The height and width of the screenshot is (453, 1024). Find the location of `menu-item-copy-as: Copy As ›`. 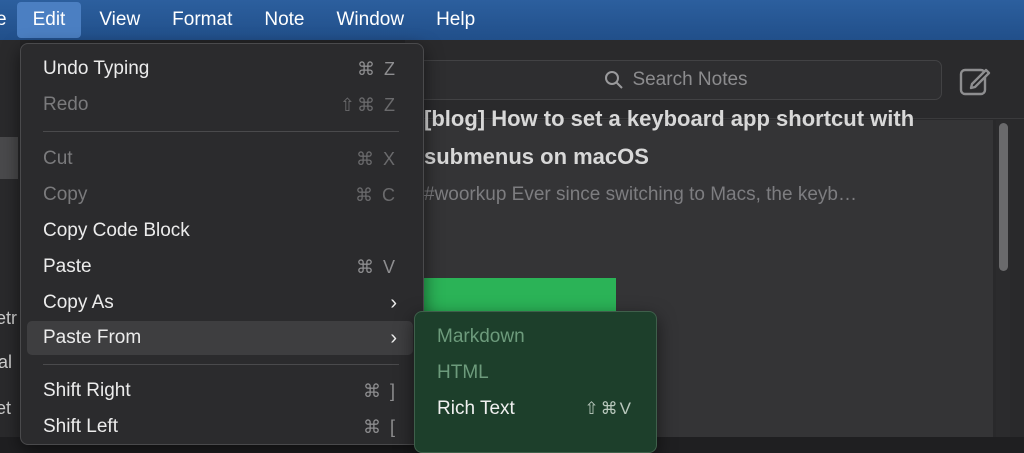

menu-item-copy-as: Copy As › is located at coordinates (220, 303).